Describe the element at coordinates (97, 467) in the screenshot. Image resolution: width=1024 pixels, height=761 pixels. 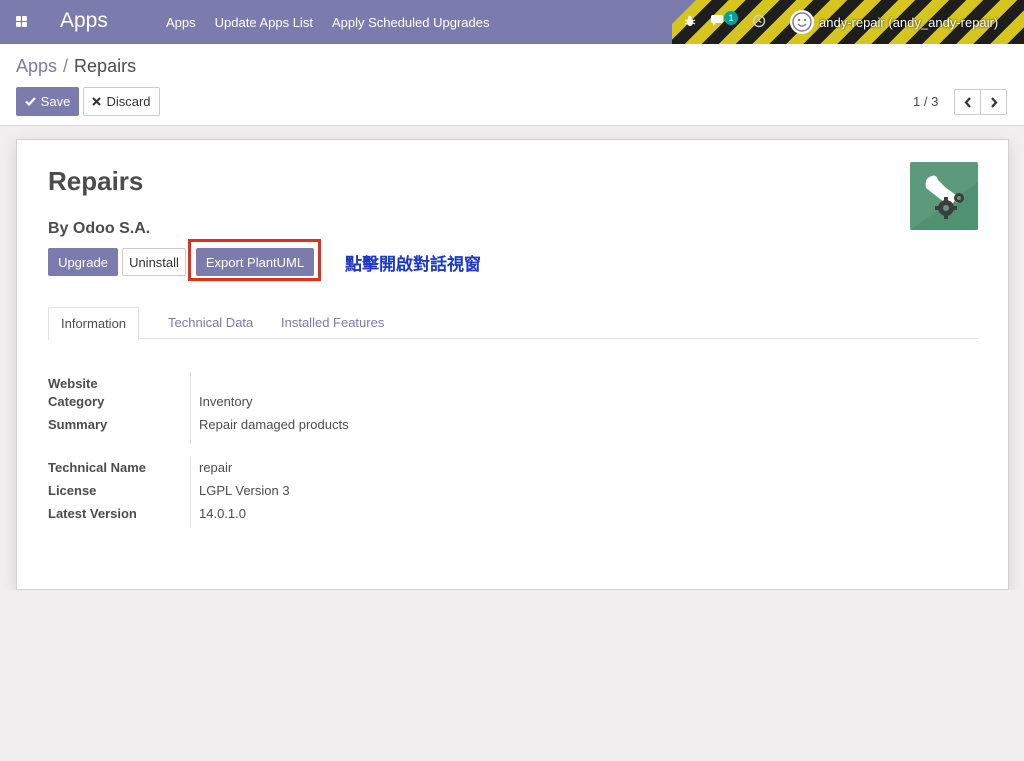
I see `field-label-technical-name: Technical Name` at that location.